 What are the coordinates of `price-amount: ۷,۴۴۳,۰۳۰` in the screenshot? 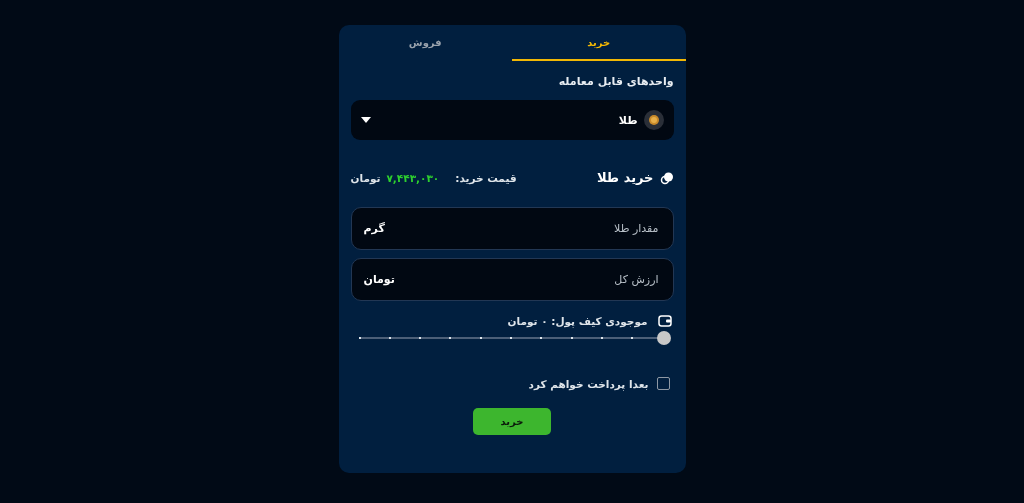 It's located at (413, 177).